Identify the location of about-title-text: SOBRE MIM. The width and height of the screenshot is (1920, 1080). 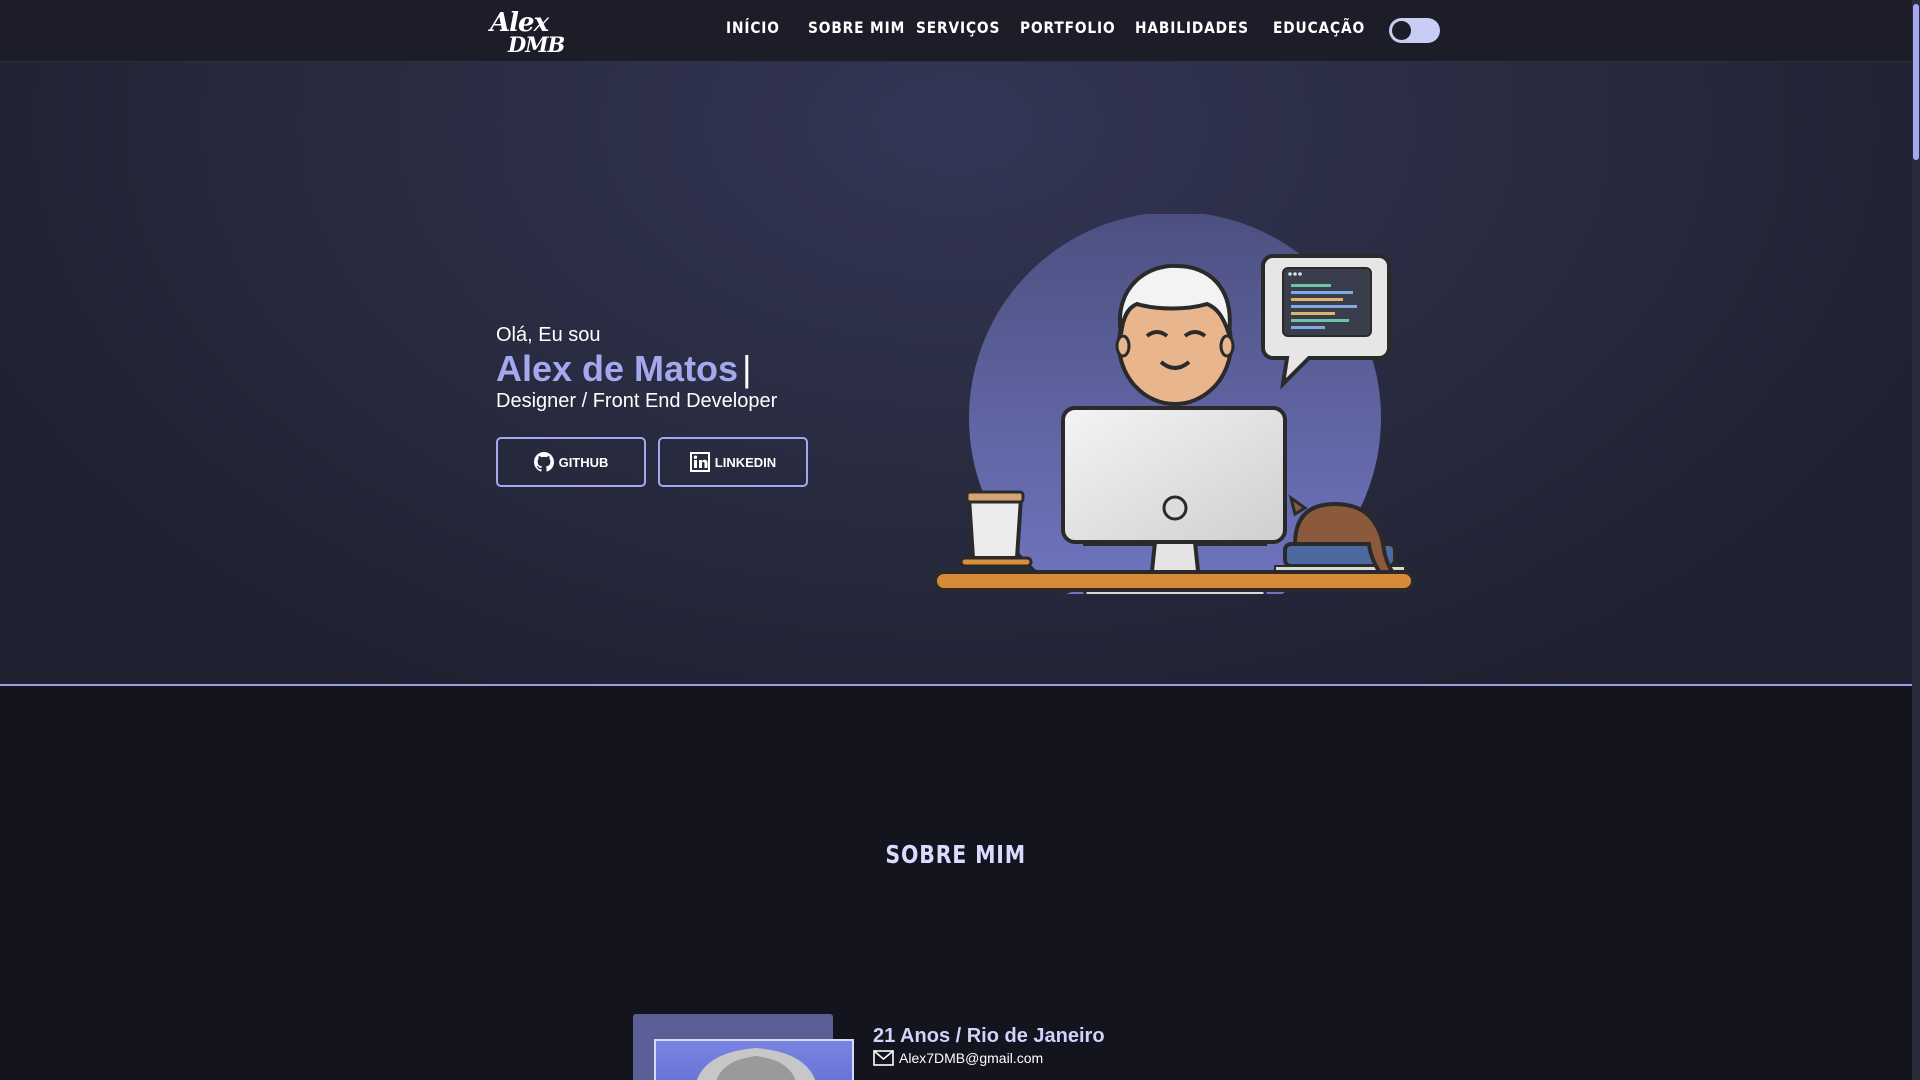
(956, 854).